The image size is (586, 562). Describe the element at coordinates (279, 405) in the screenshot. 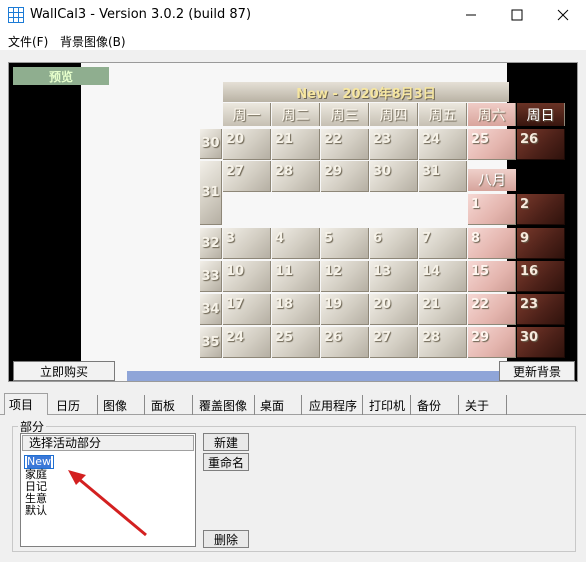

I see `tab-desktop: 桌面` at that location.